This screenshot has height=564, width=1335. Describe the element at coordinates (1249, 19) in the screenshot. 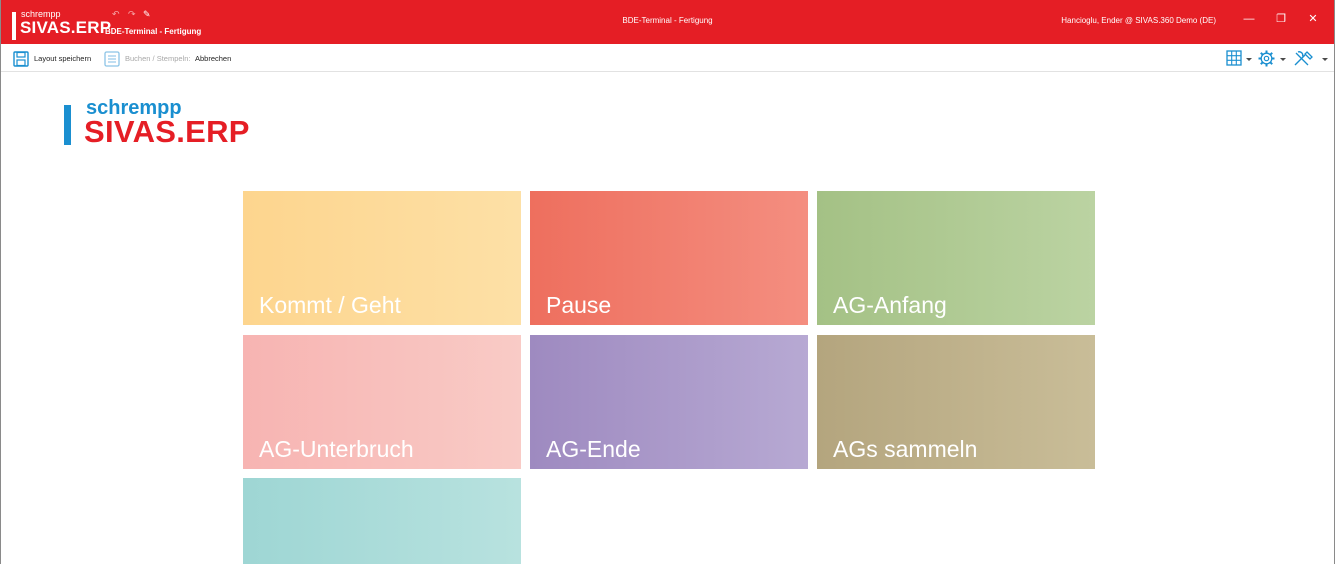

I see `minimize-button: —` at that location.